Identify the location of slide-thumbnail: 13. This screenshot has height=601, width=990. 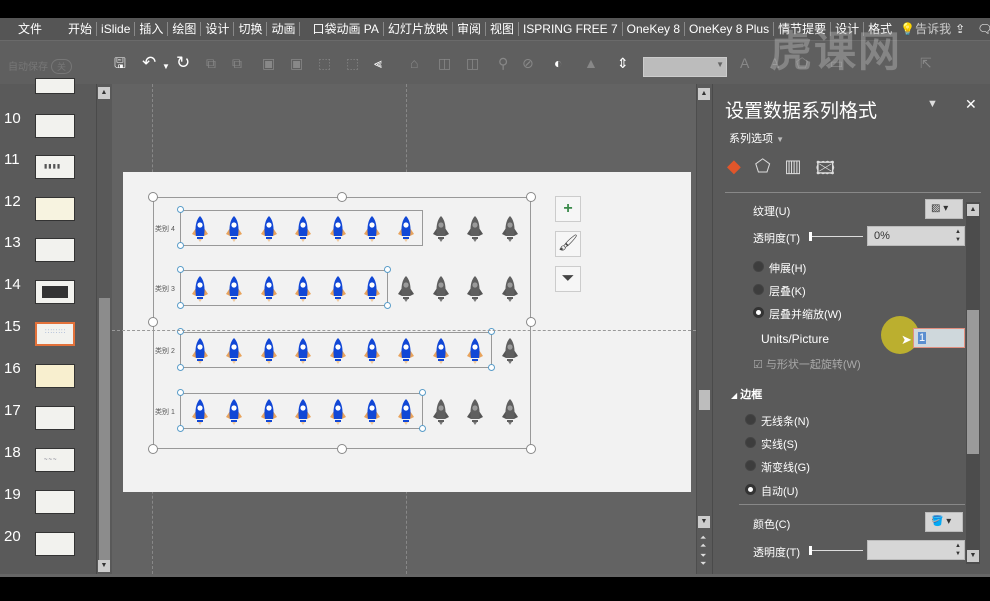
(48, 254).